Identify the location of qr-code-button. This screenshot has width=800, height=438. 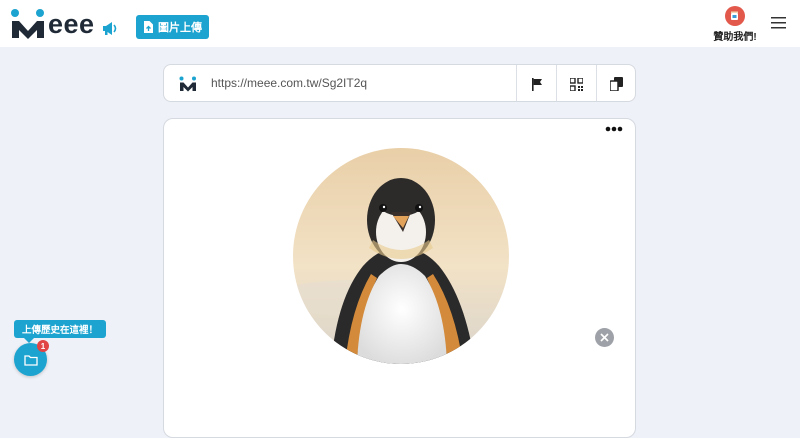
(576, 83).